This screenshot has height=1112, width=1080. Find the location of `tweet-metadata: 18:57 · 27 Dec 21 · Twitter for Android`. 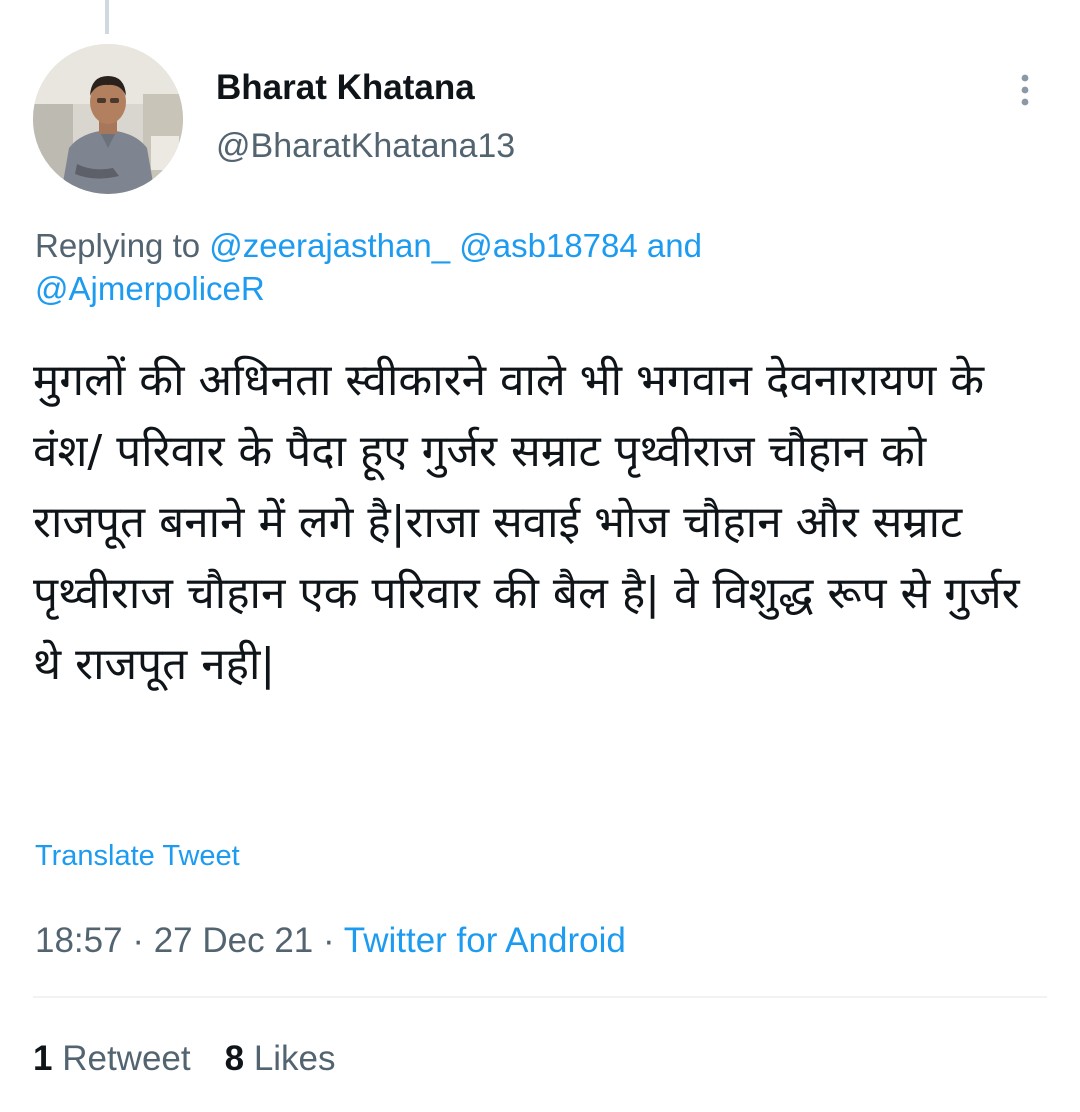

tweet-metadata: 18:57 · 27 Dec 21 · Twitter for Android is located at coordinates (330, 941).